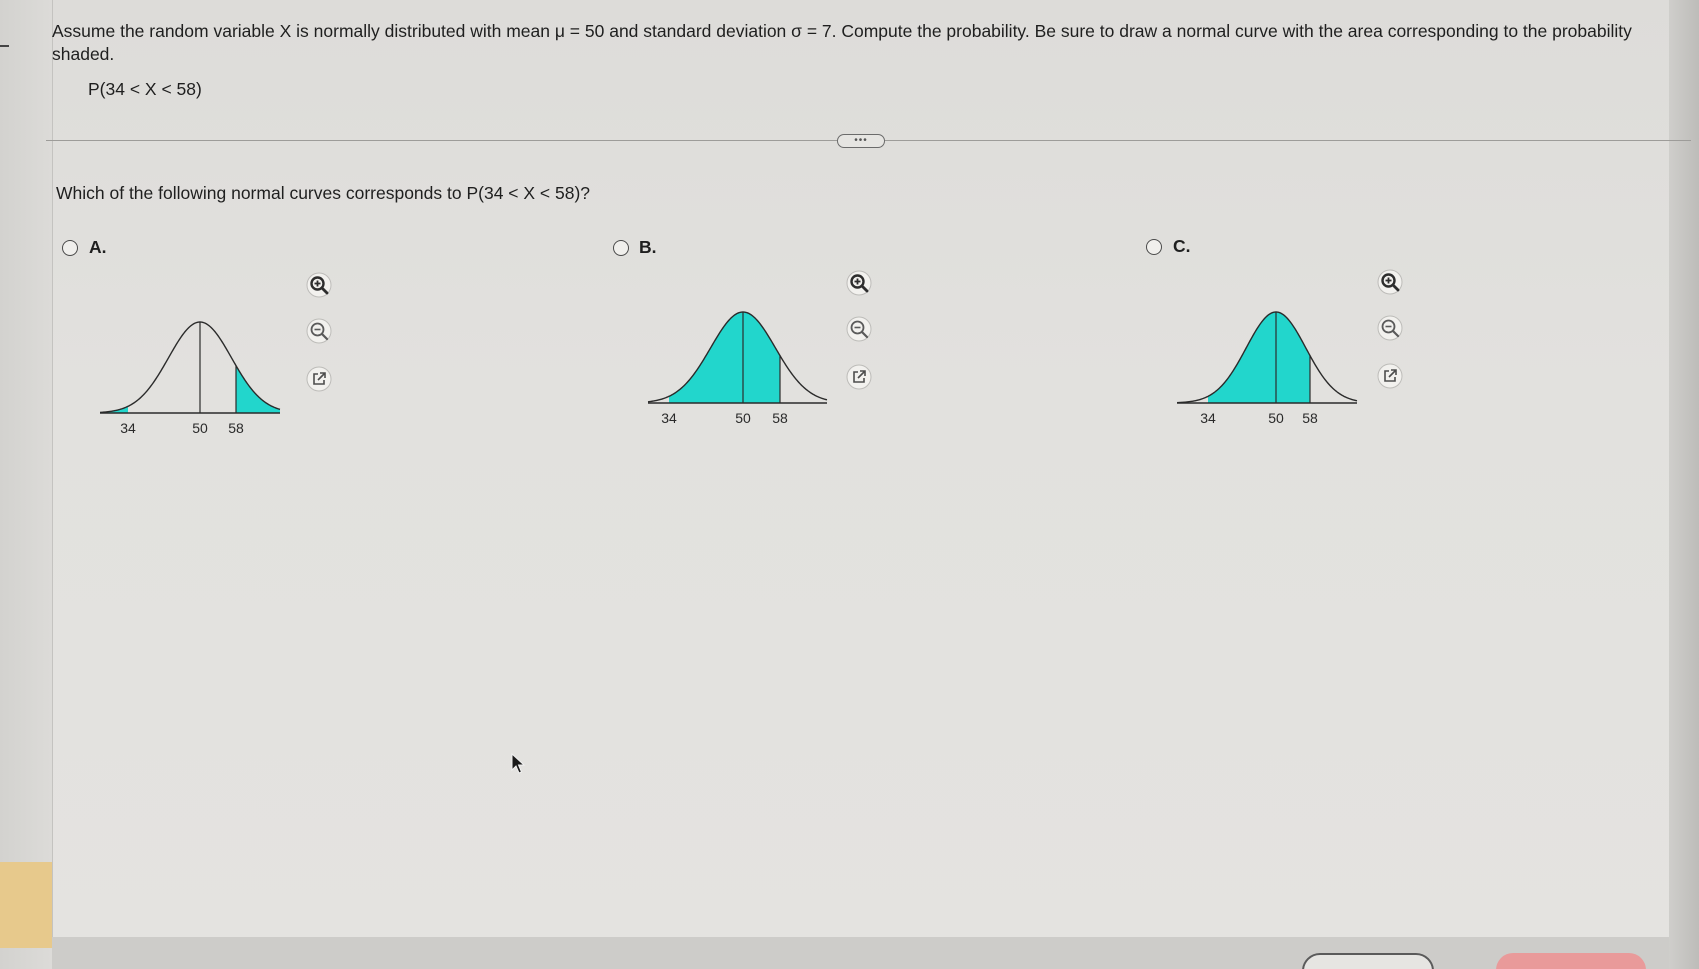 Image resolution: width=1699 pixels, height=969 pixels. Describe the element at coordinates (1571, 961) in the screenshot. I see `bottom-button-right` at that location.